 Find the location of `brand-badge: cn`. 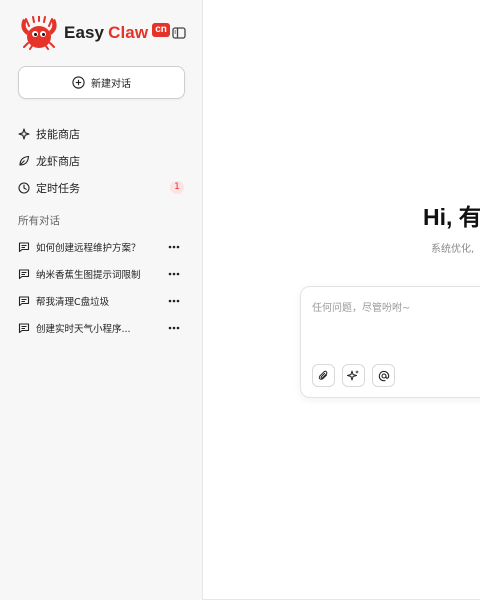

brand-badge: cn is located at coordinates (161, 30).